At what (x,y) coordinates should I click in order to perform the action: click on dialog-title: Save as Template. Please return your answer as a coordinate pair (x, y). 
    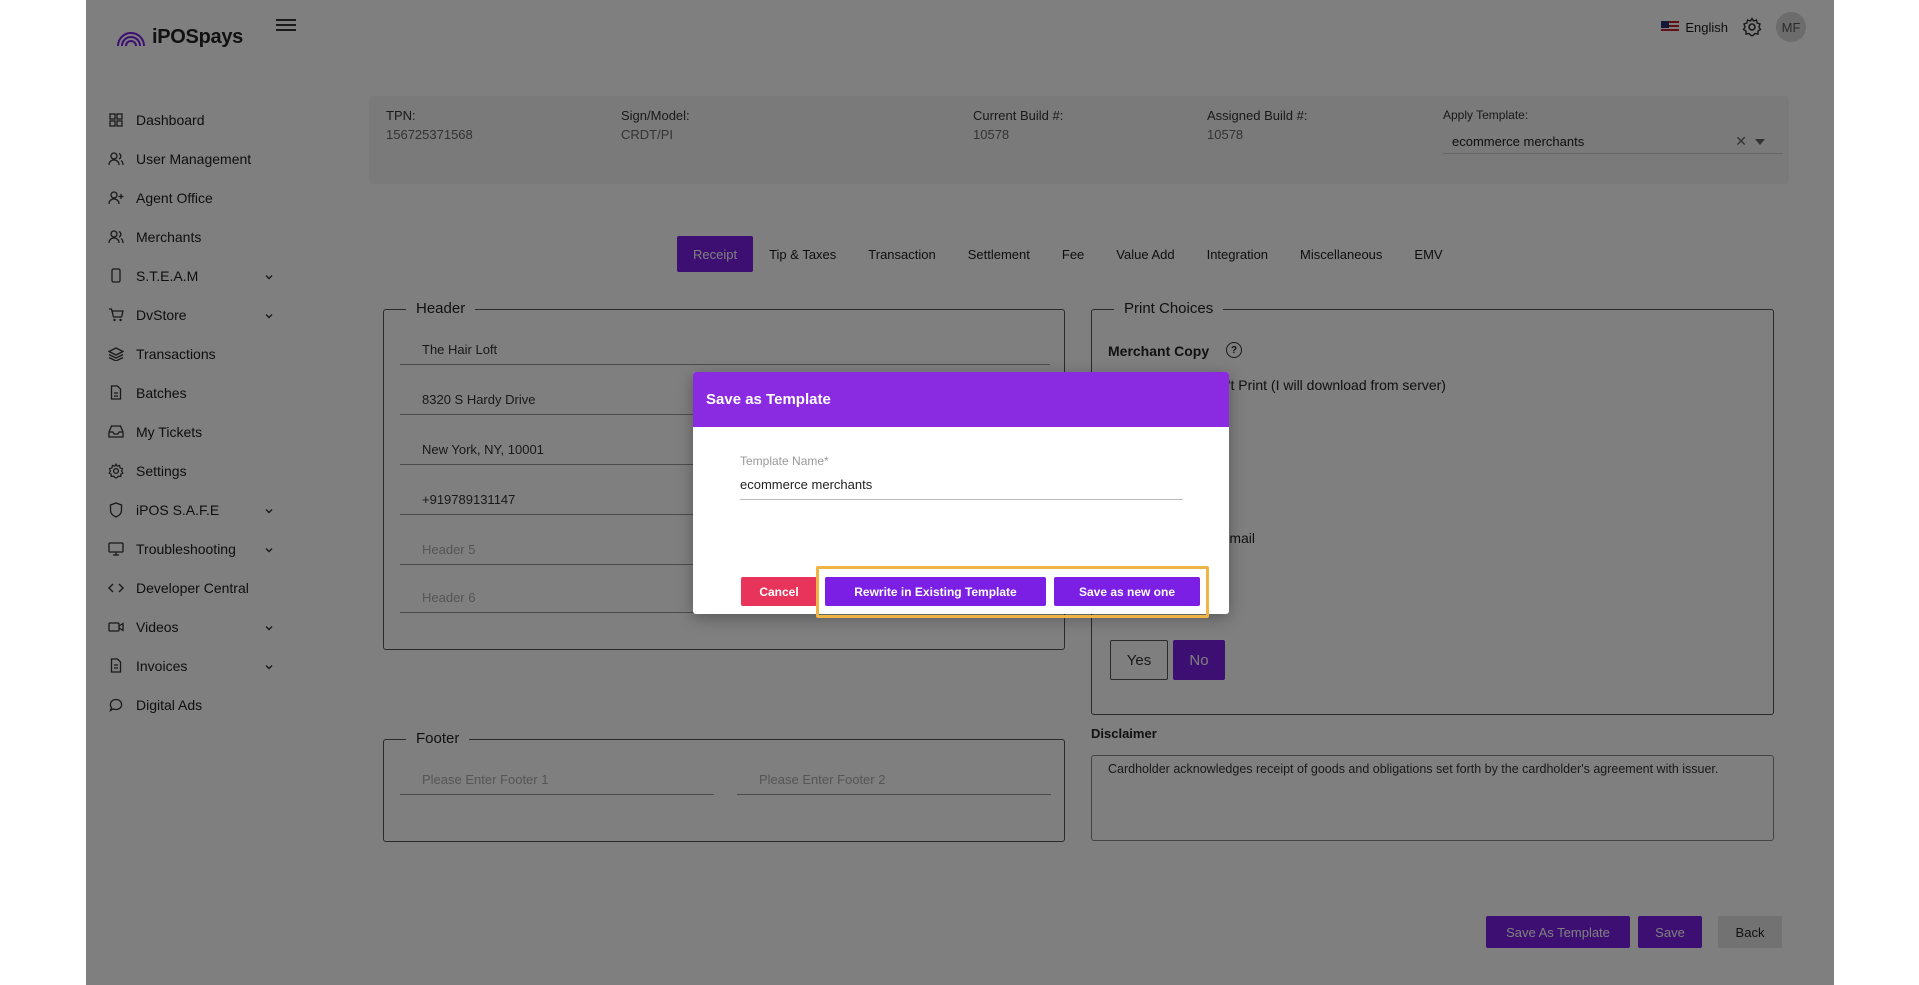
    Looking at the image, I should click on (961, 399).